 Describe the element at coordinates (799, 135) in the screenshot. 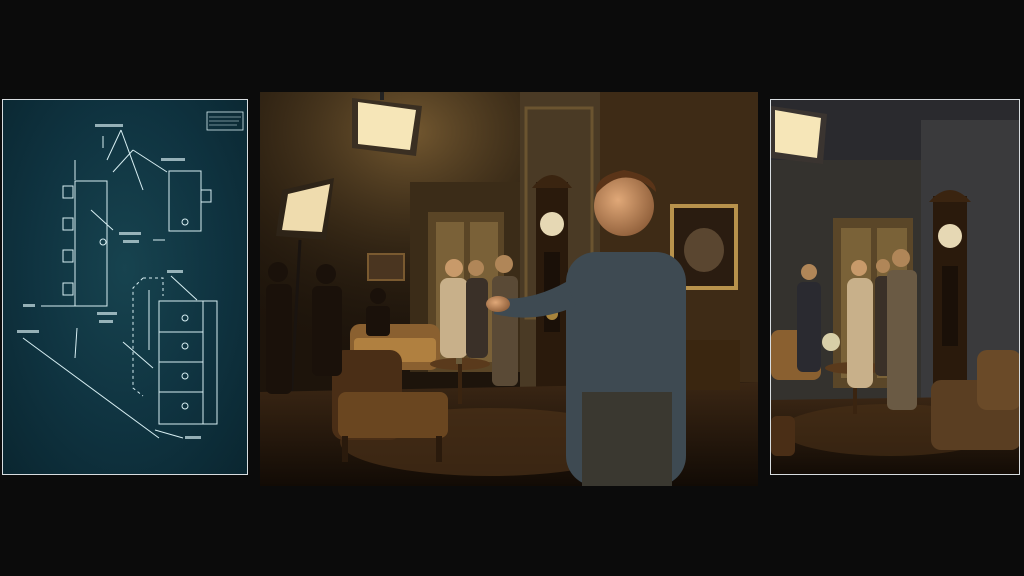

I see `softbox-light-icon` at that location.